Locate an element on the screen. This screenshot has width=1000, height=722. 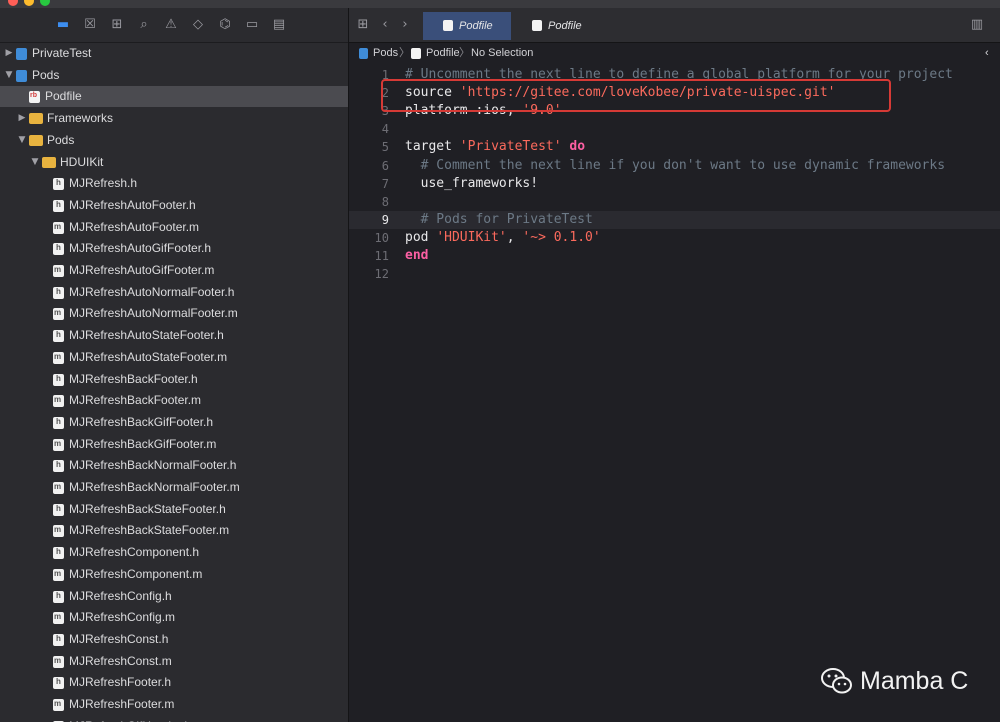
line-number: 8 is located at coordinates (385, 201).